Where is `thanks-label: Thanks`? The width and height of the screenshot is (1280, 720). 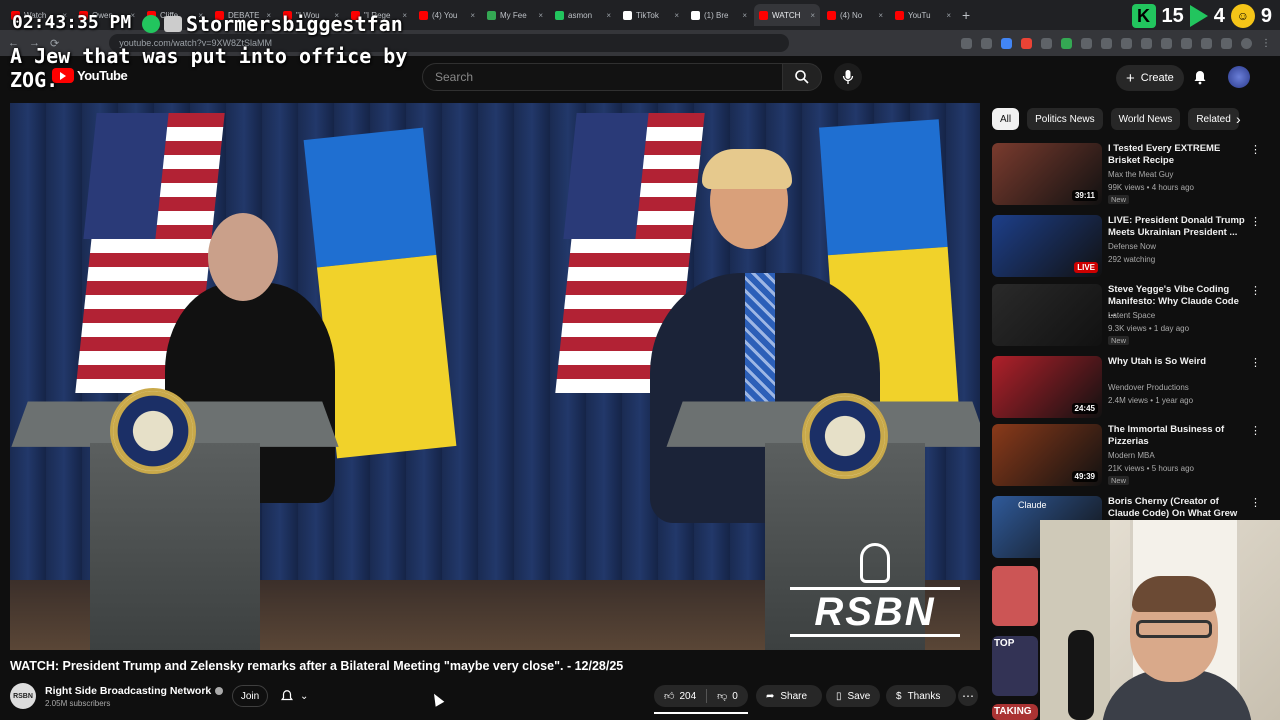
thanks-label: Thanks is located at coordinates (924, 696).